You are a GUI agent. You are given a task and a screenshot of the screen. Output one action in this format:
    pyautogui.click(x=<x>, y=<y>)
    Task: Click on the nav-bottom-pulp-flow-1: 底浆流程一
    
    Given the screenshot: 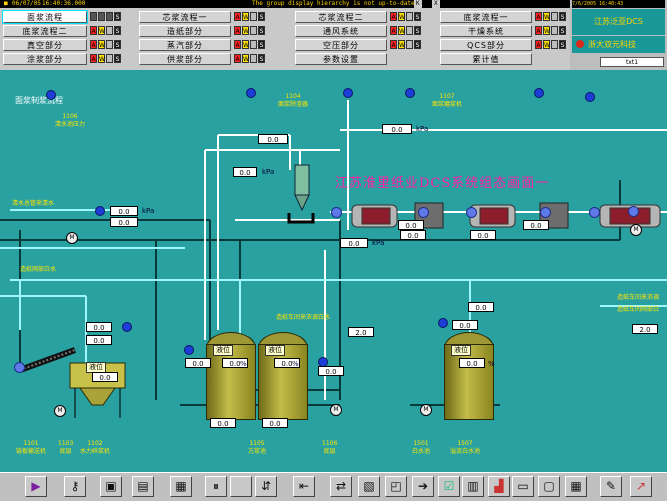 What is the action you would take?
    pyautogui.click(x=486, y=17)
    